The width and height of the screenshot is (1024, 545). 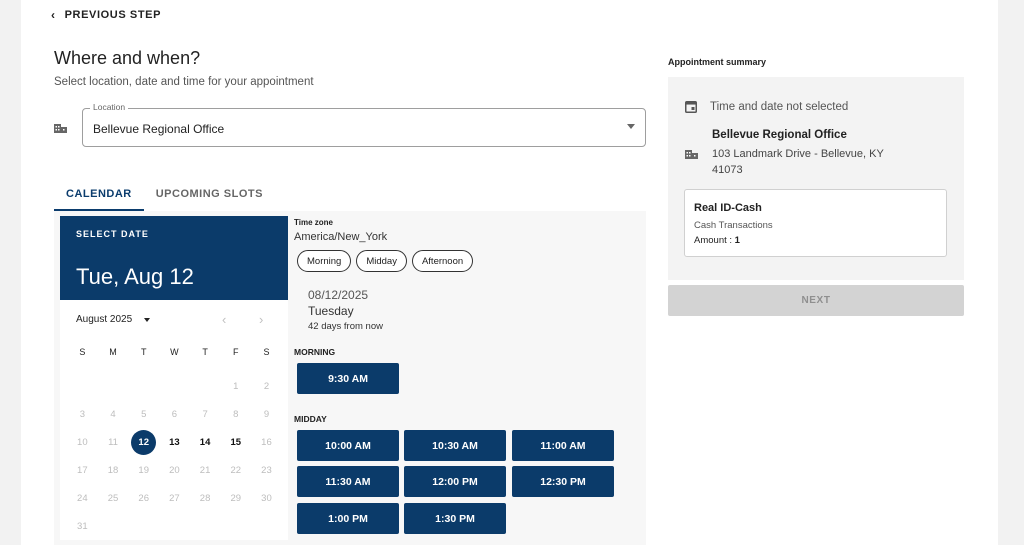 What do you see at coordinates (144, 414) in the screenshot?
I see `calendar-day-5: 5` at bounding box center [144, 414].